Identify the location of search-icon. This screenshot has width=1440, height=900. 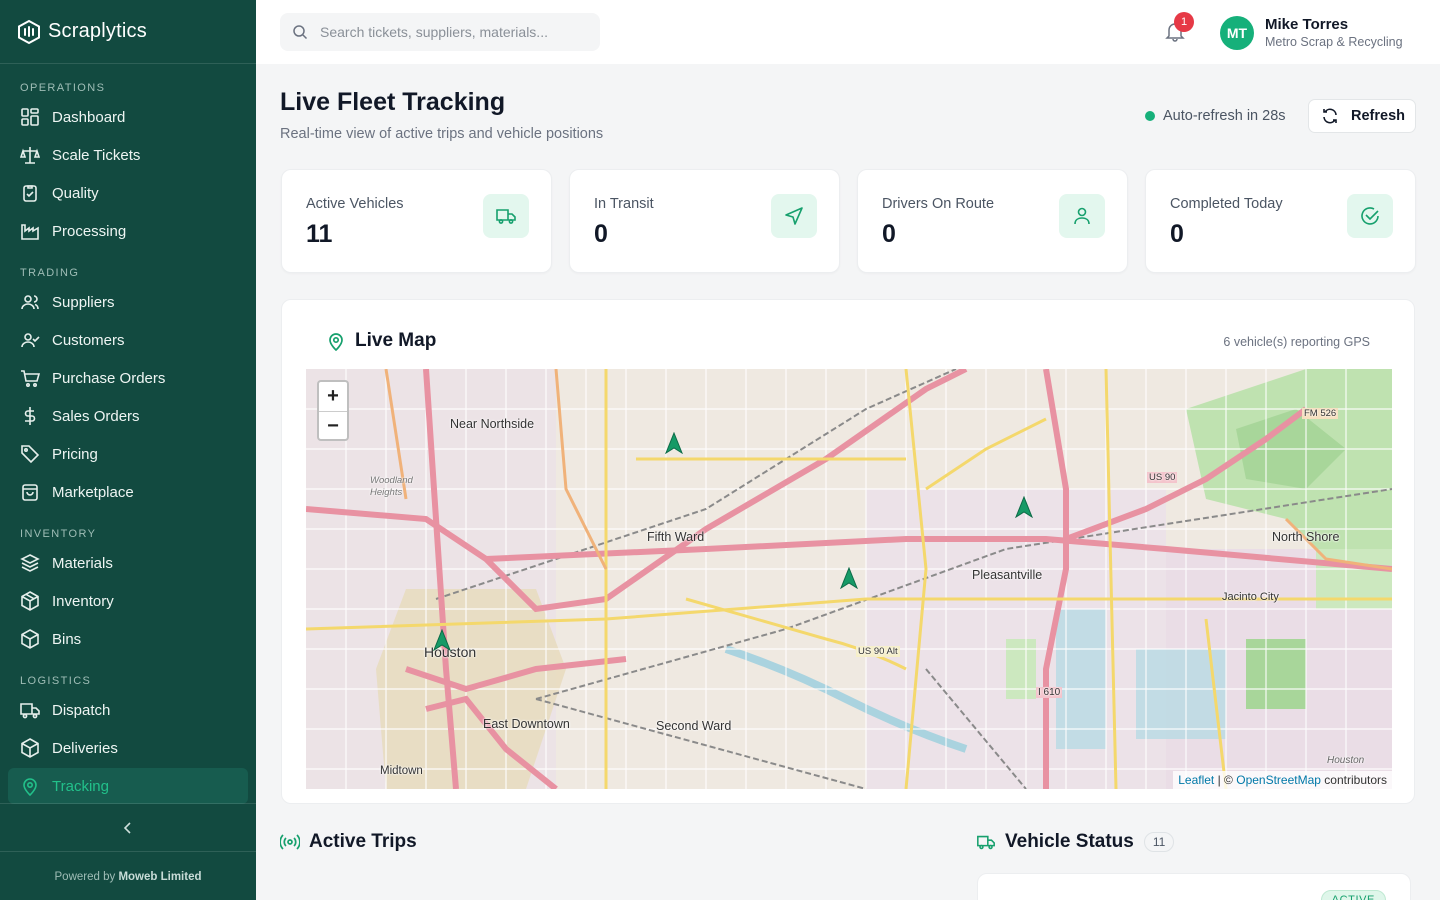
(300, 32).